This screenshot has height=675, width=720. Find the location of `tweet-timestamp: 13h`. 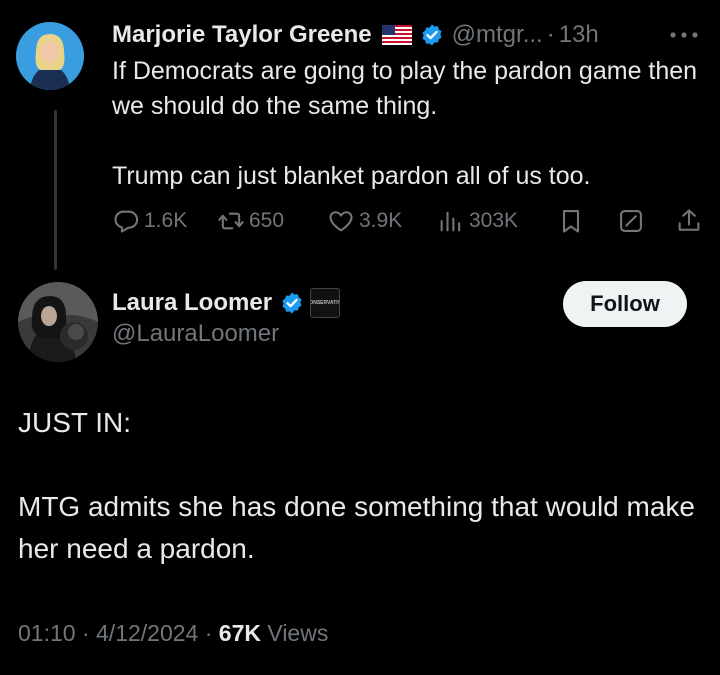

tweet-timestamp: 13h is located at coordinates (579, 35).